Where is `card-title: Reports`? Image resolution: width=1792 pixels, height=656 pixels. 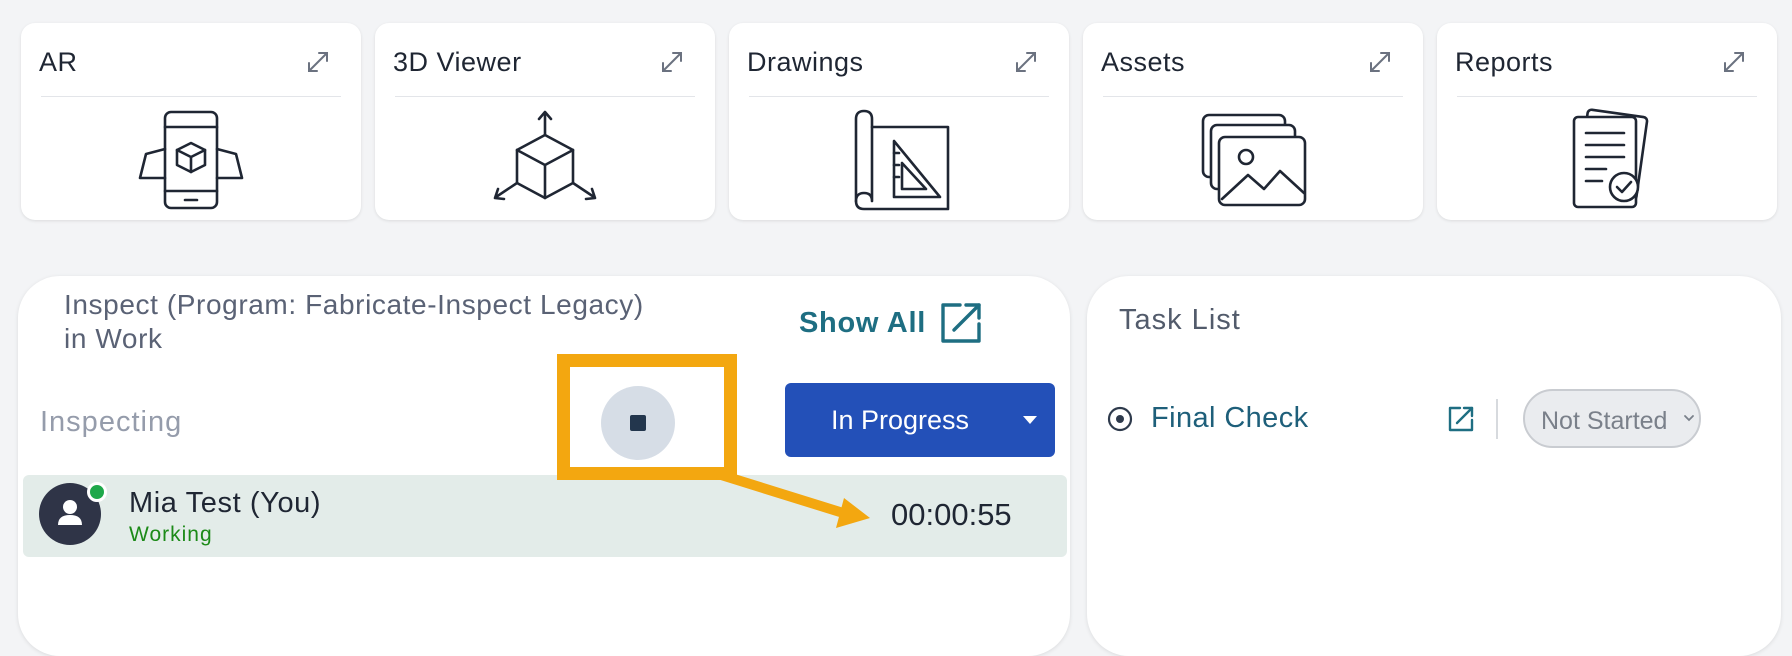
card-title: Reports is located at coordinates (1504, 62).